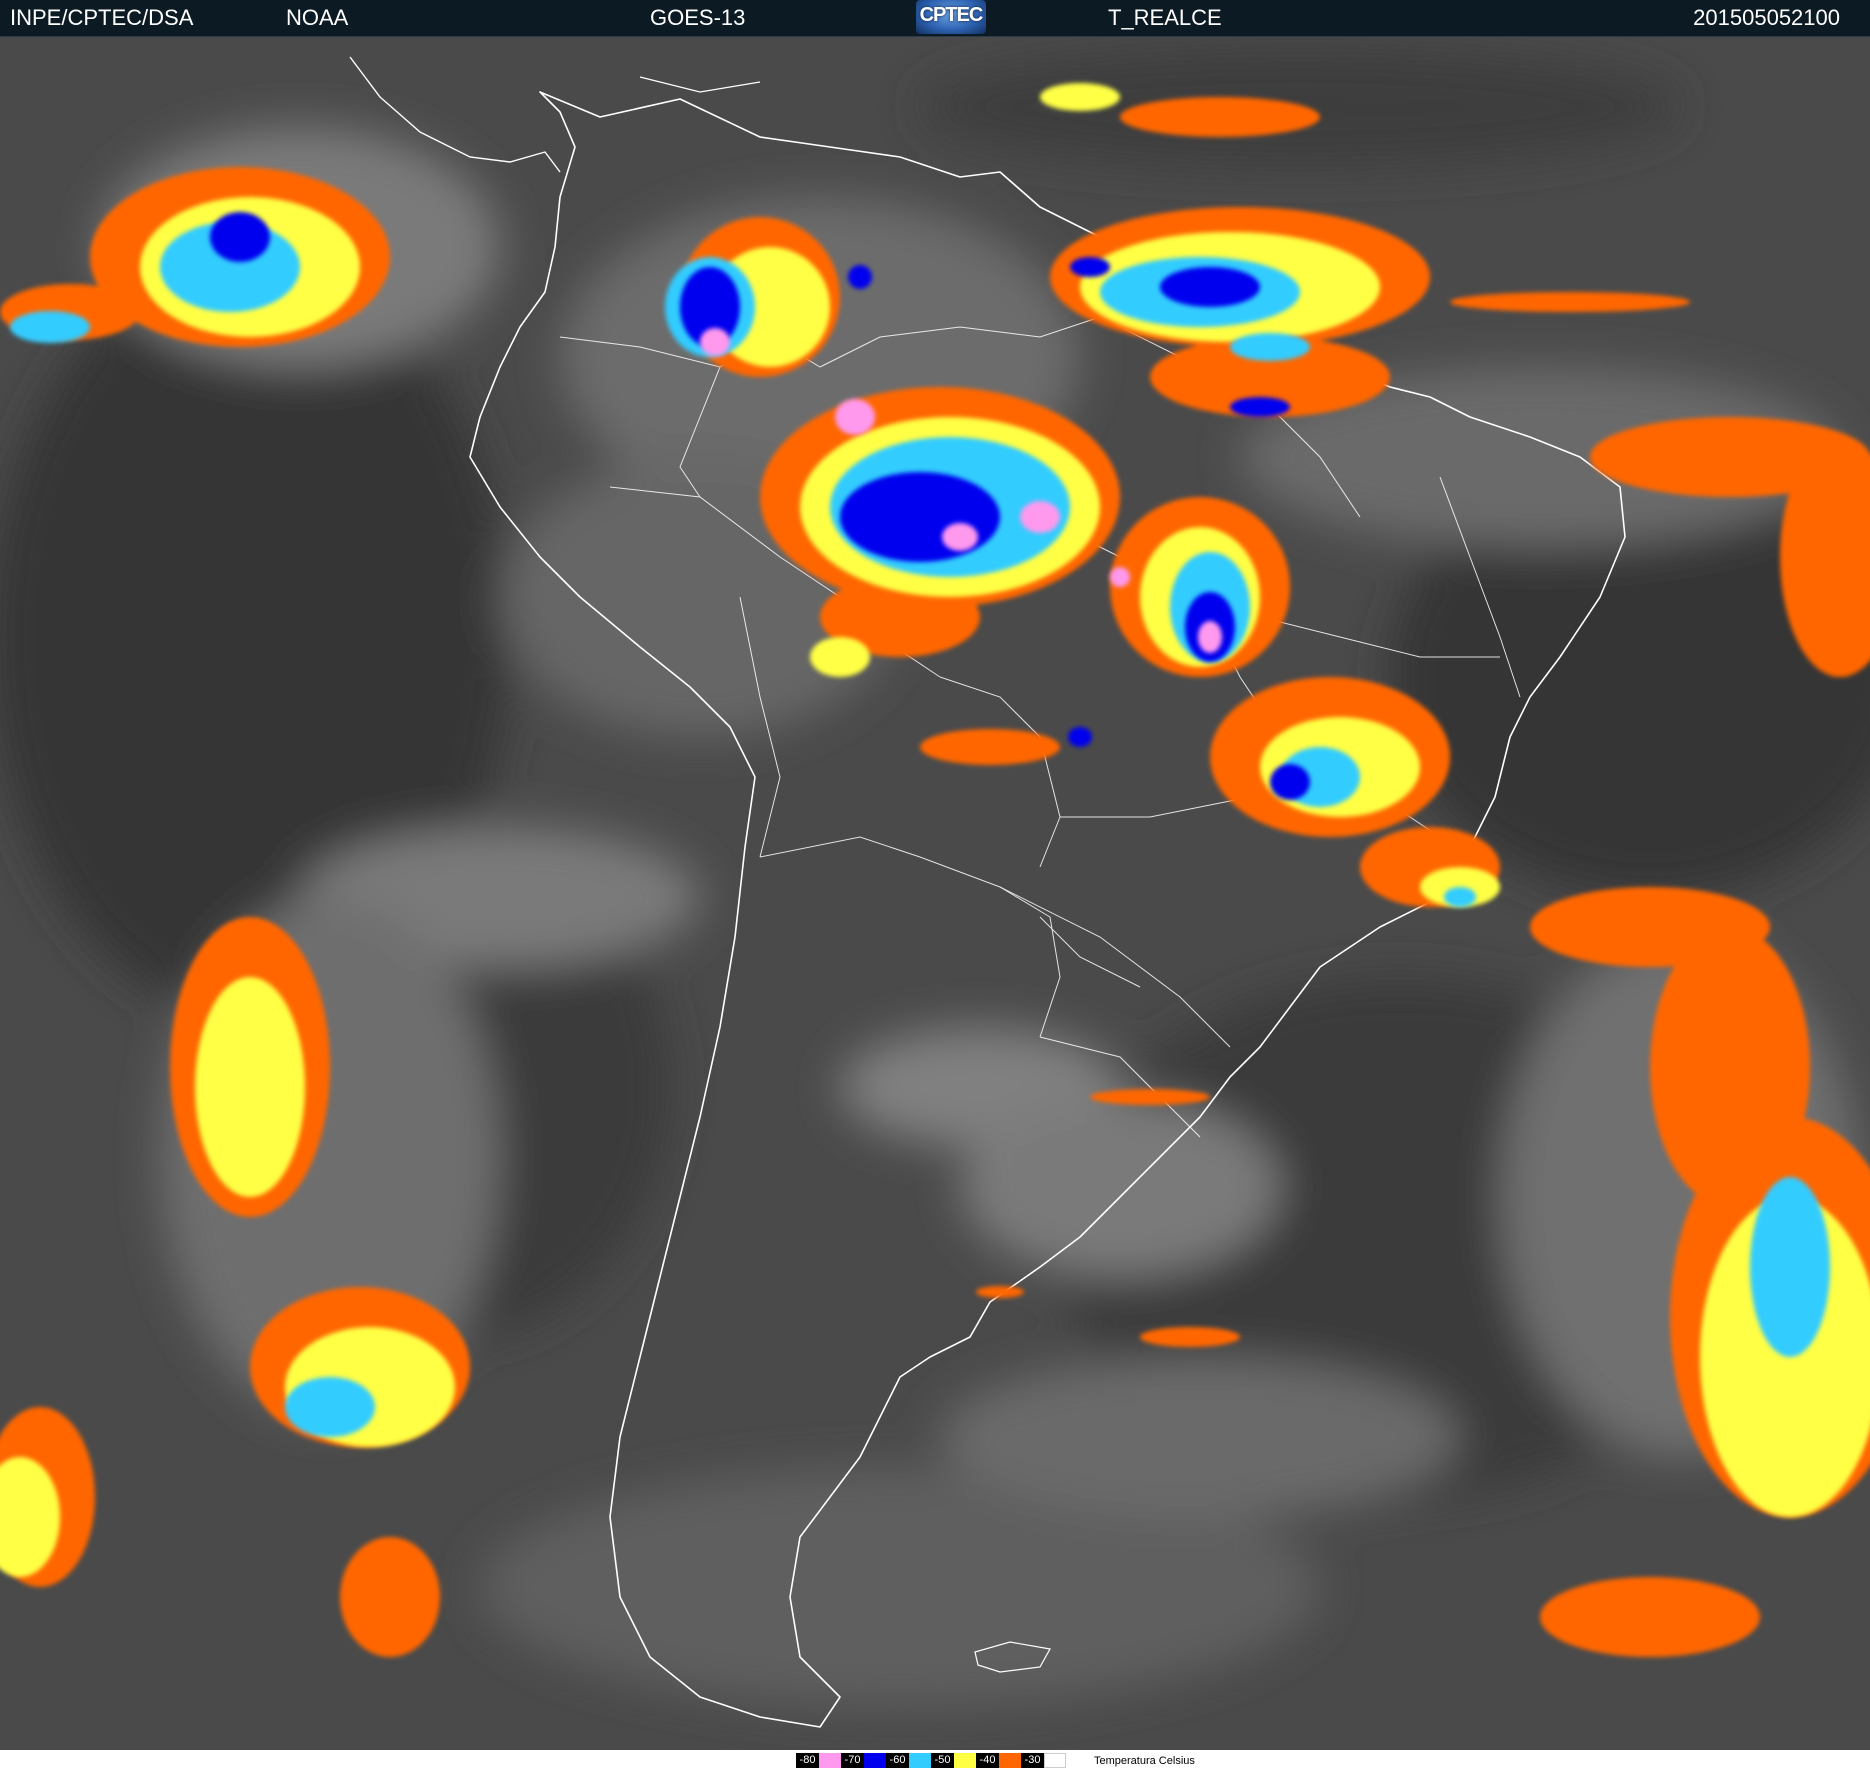 The image size is (1870, 1770). What do you see at coordinates (987, 1760) in the screenshot?
I see `legend-label: -40` at bounding box center [987, 1760].